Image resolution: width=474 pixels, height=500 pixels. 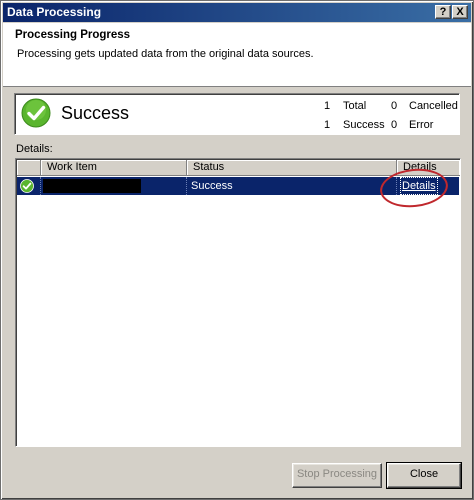 What do you see at coordinates (424, 475) in the screenshot?
I see `close-button: Close` at bounding box center [424, 475].